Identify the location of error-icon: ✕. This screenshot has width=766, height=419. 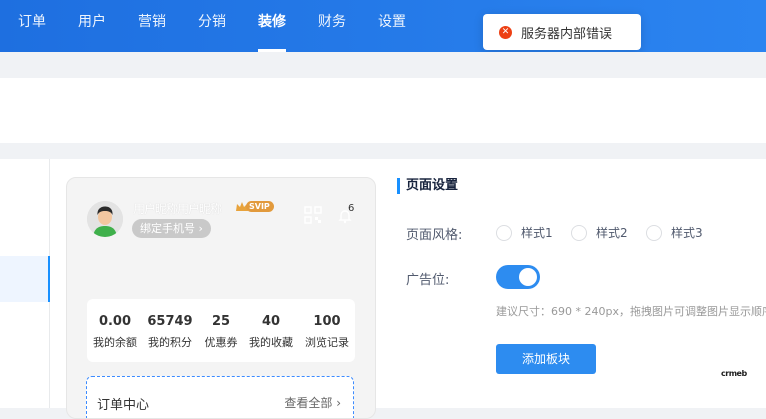
(505, 32).